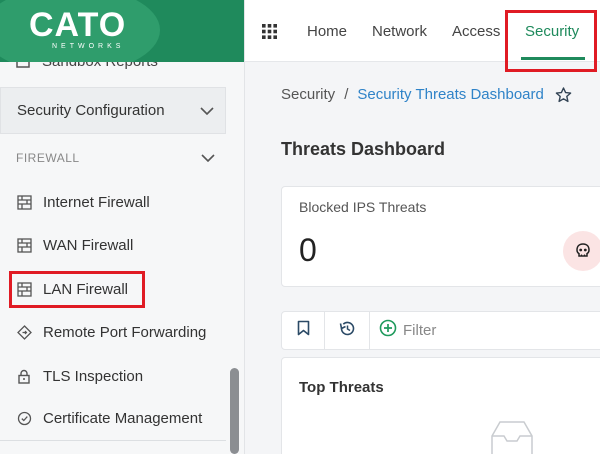  What do you see at coordinates (327, 31) in the screenshot?
I see `tab-home: Home` at bounding box center [327, 31].